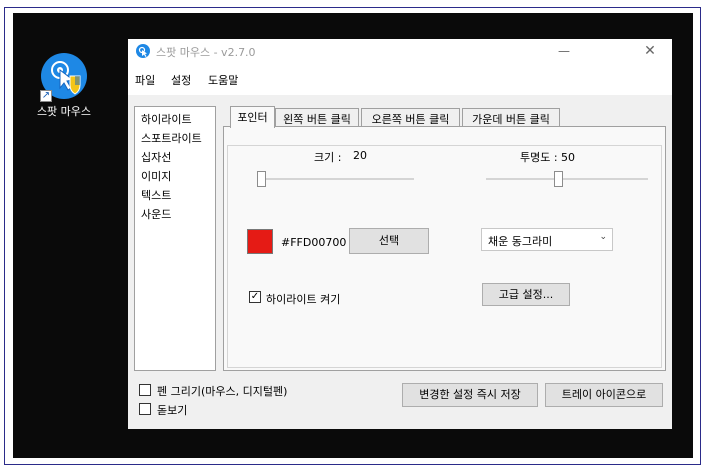  What do you see at coordinates (520, 241) in the screenshot?
I see `shape-select-value: 채운 동그라미` at bounding box center [520, 241].